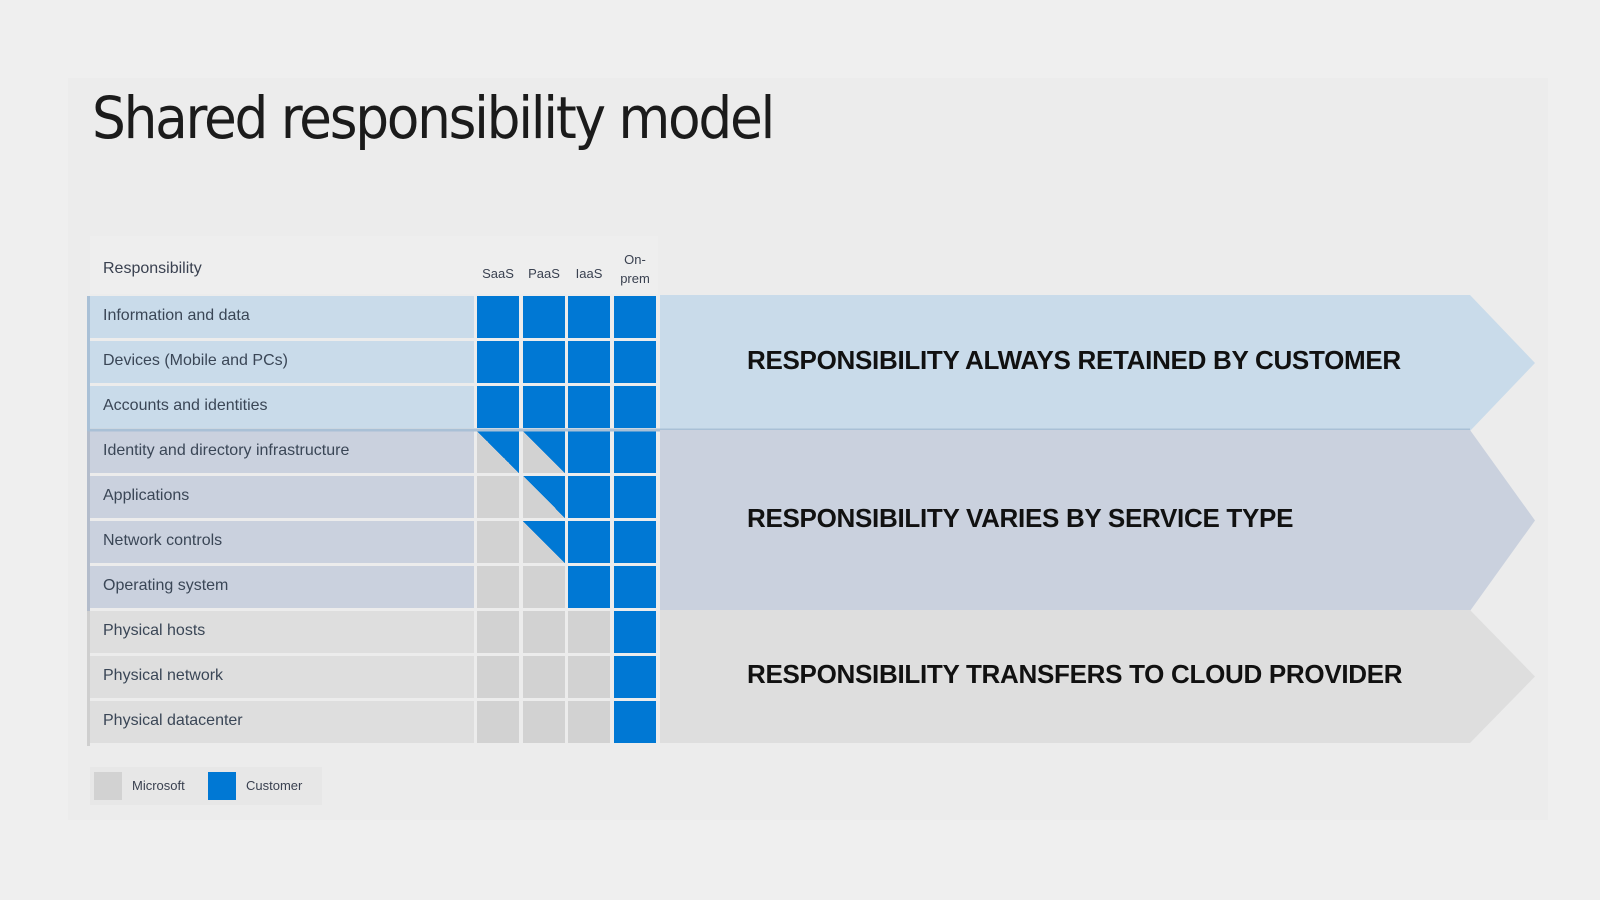 This screenshot has height=900, width=1600. What do you see at coordinates (173, 720) in the screenshot?
I see `row-label: Physical datacenter` at bounding box center [173, 720].